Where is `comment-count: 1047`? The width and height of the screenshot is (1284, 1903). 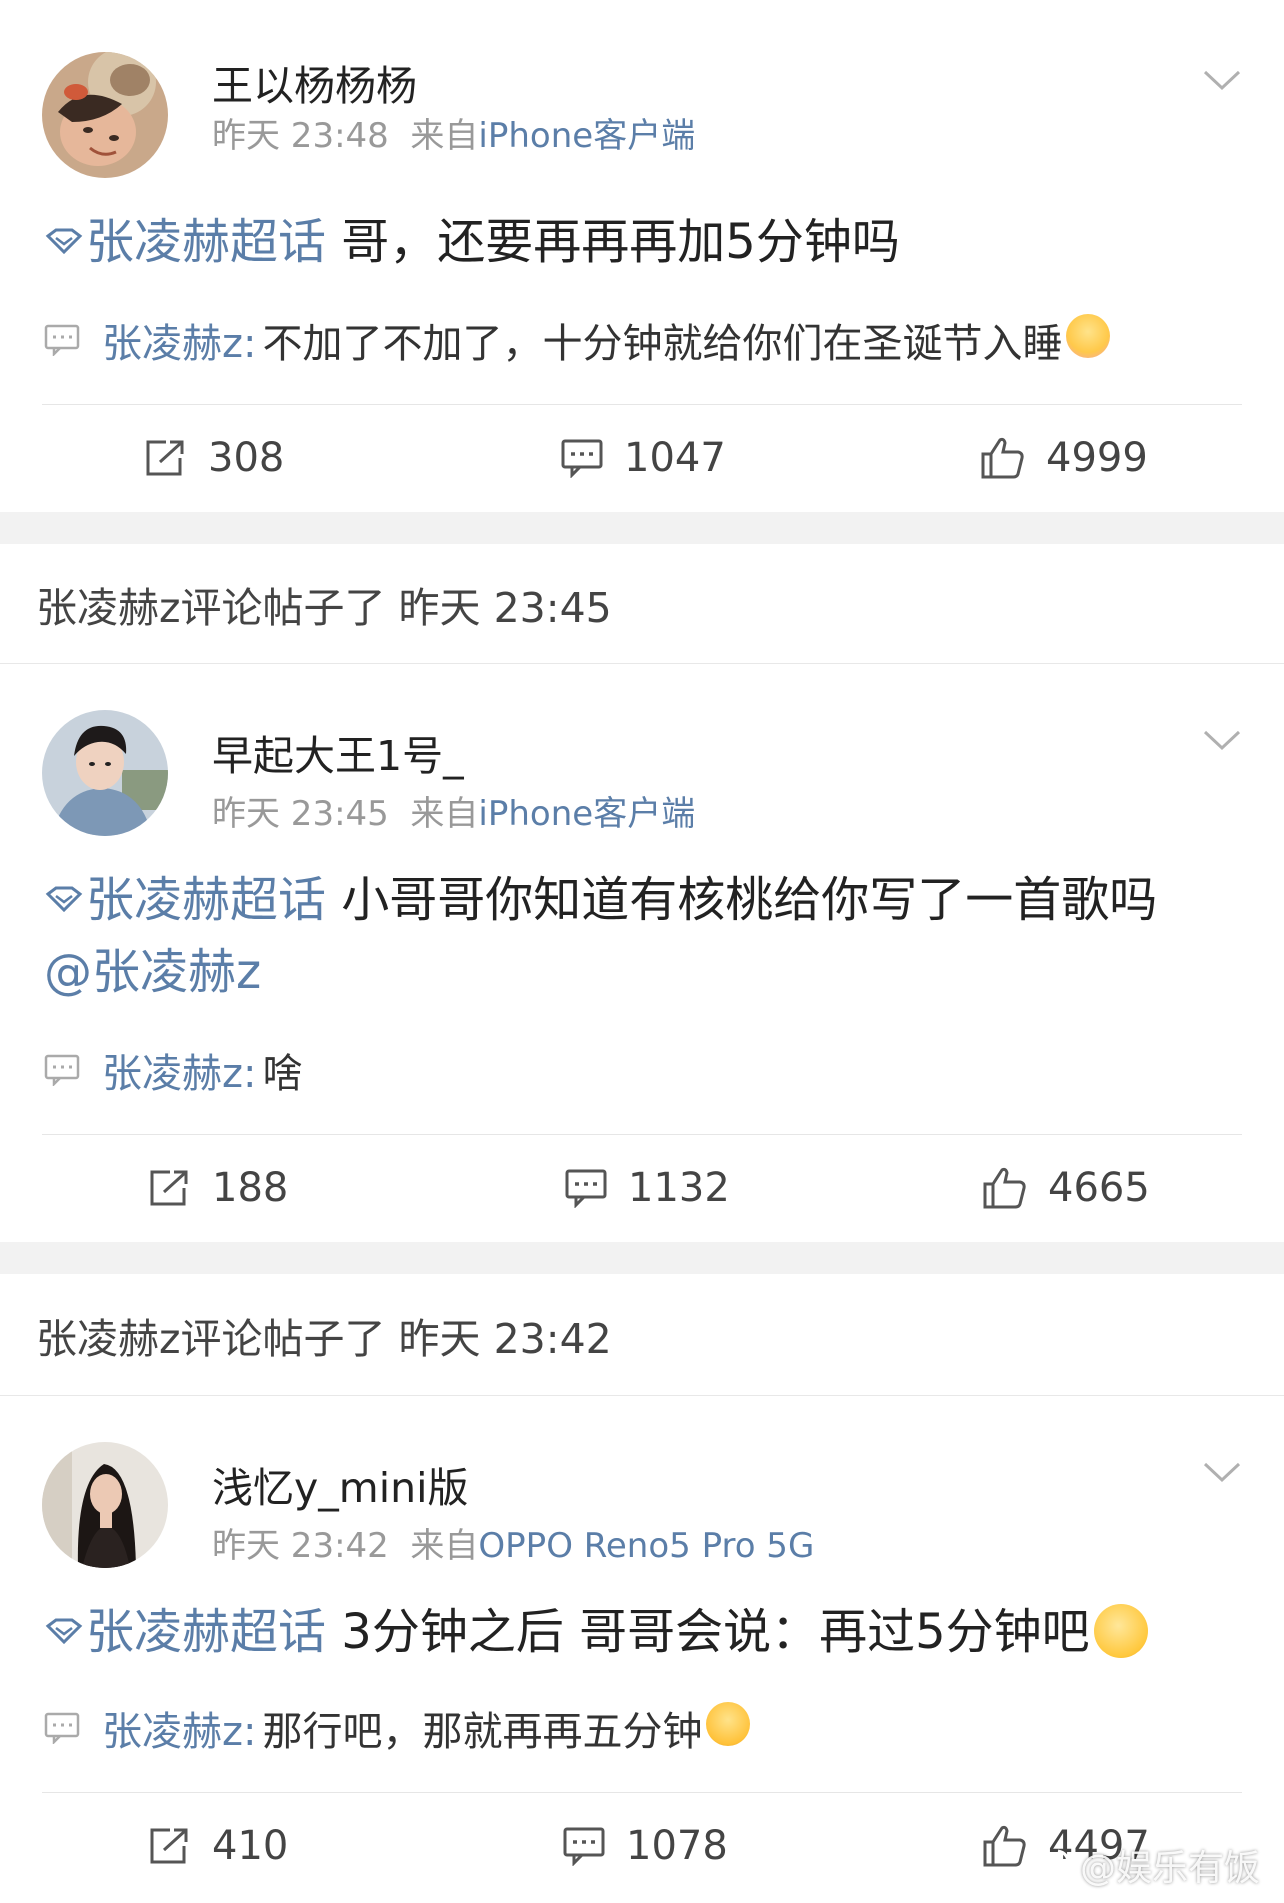 comment-count: 1047 is located at coordinates (675, 458).